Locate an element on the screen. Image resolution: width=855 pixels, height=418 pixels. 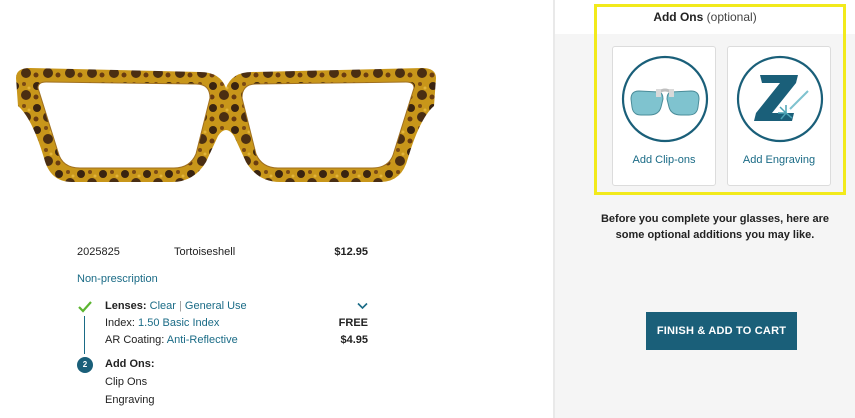
addons-label: Add Ons: is located at coordinates (130, 364).